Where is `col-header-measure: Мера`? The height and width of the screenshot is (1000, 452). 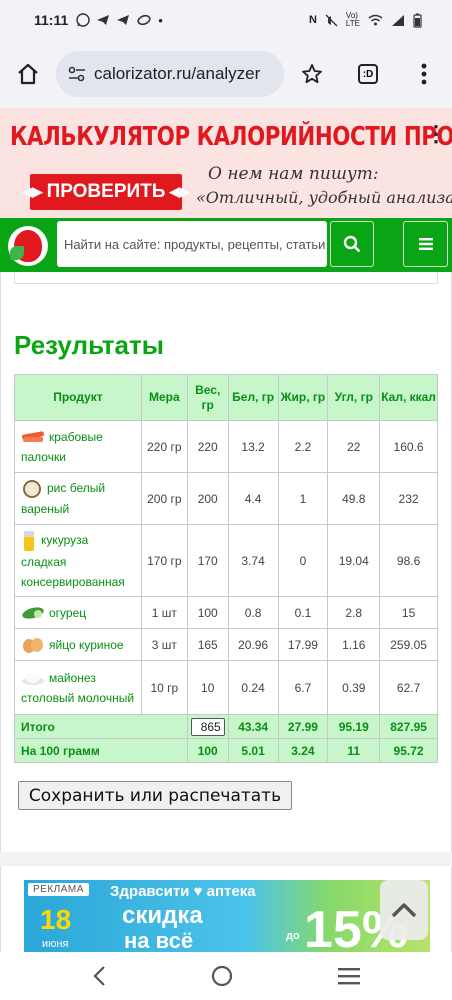
col-header-measure: Мера is located at coordinates (164, 397).